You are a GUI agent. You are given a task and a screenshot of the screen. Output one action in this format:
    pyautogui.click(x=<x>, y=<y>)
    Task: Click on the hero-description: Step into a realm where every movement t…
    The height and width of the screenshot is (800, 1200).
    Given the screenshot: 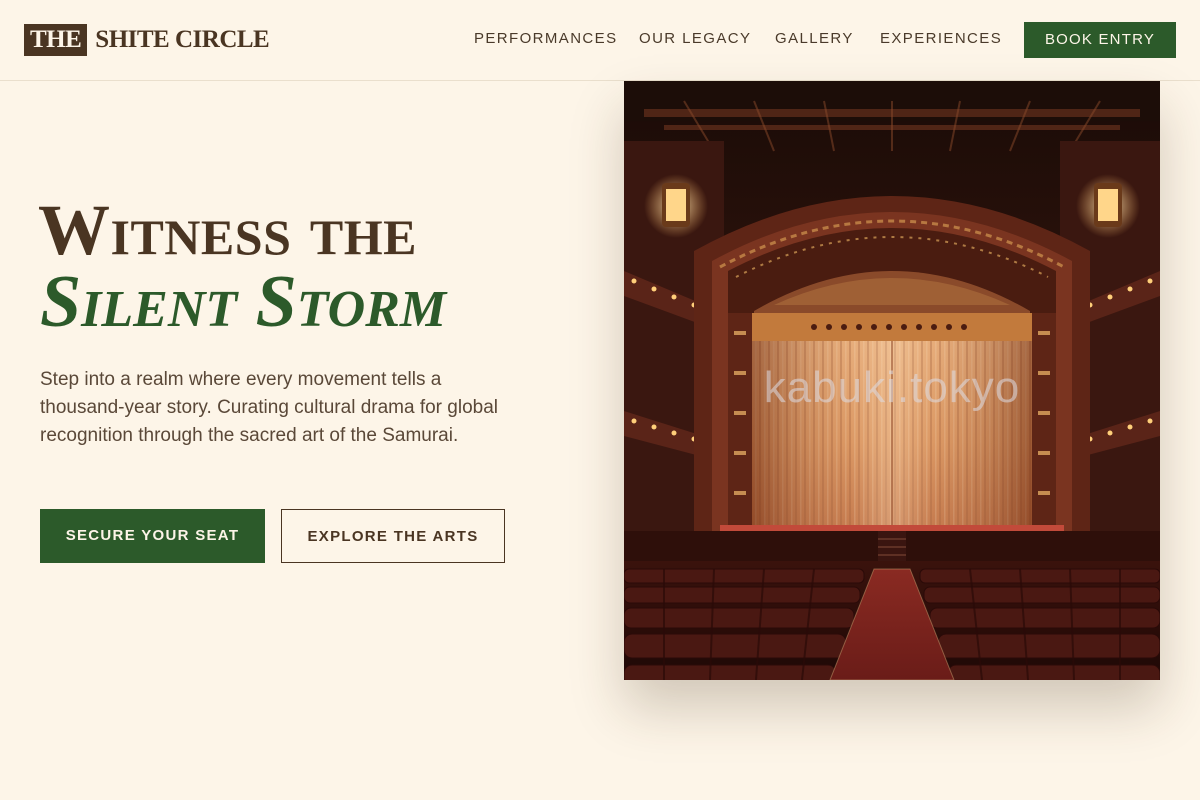 What is the action you would take?
    pyautogui.click(x=269, y=407)
    